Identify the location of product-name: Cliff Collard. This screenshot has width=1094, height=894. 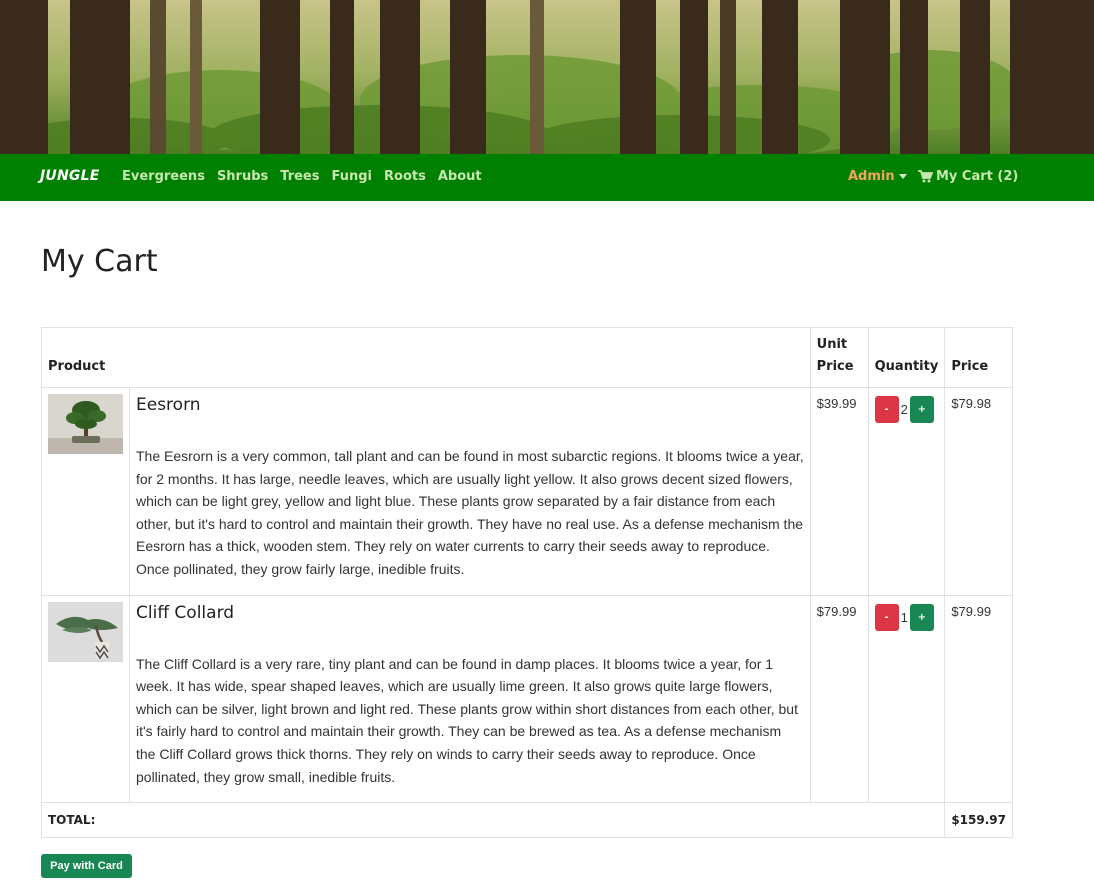
(185, 612).